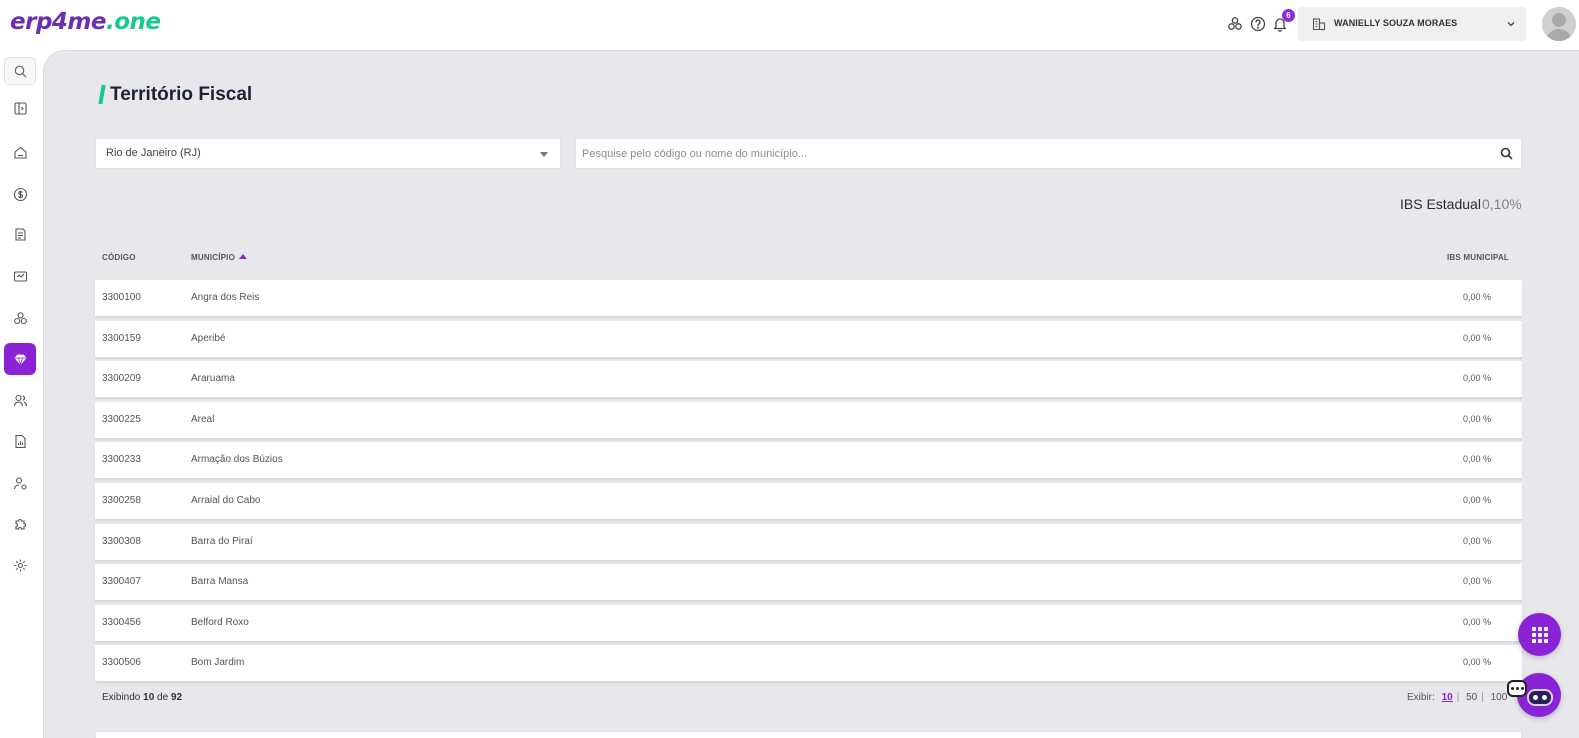 This screenshot has width=1579, height=738. I want to click on top-header: erp4me.one 6 WANIELLY SOUZA MORAES, so click(789, 25).